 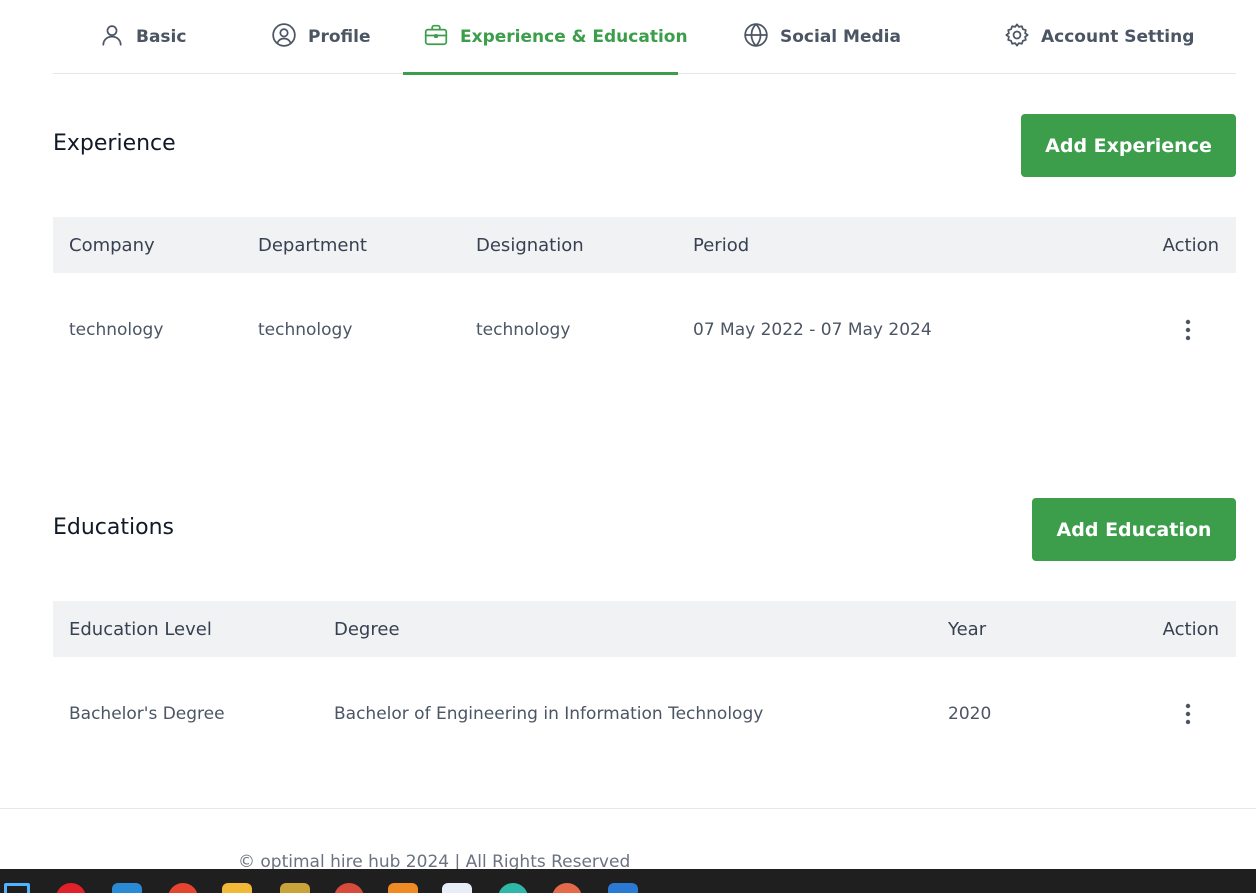 I want to click on tab-social-media: Social Media, so click(x=822, y=37).